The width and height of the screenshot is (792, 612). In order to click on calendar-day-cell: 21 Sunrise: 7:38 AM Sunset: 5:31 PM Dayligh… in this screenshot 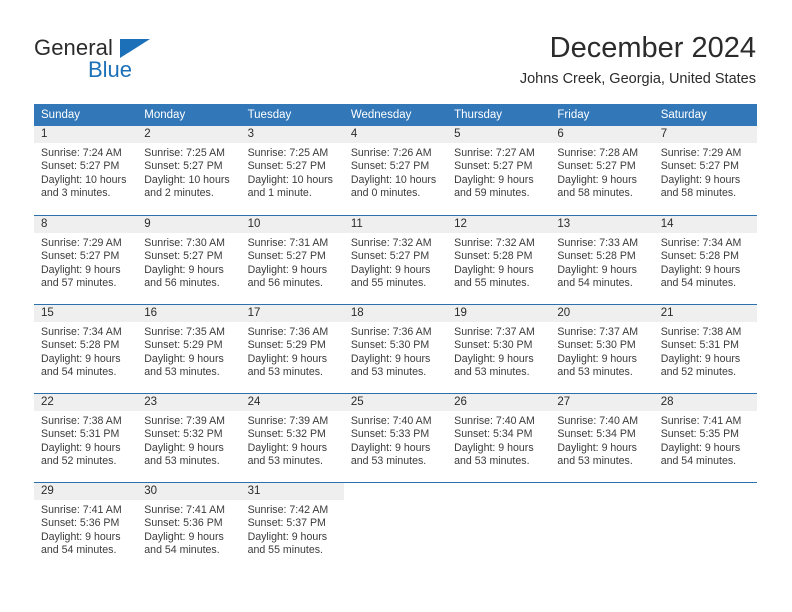, I will do `click(705, 348)`.